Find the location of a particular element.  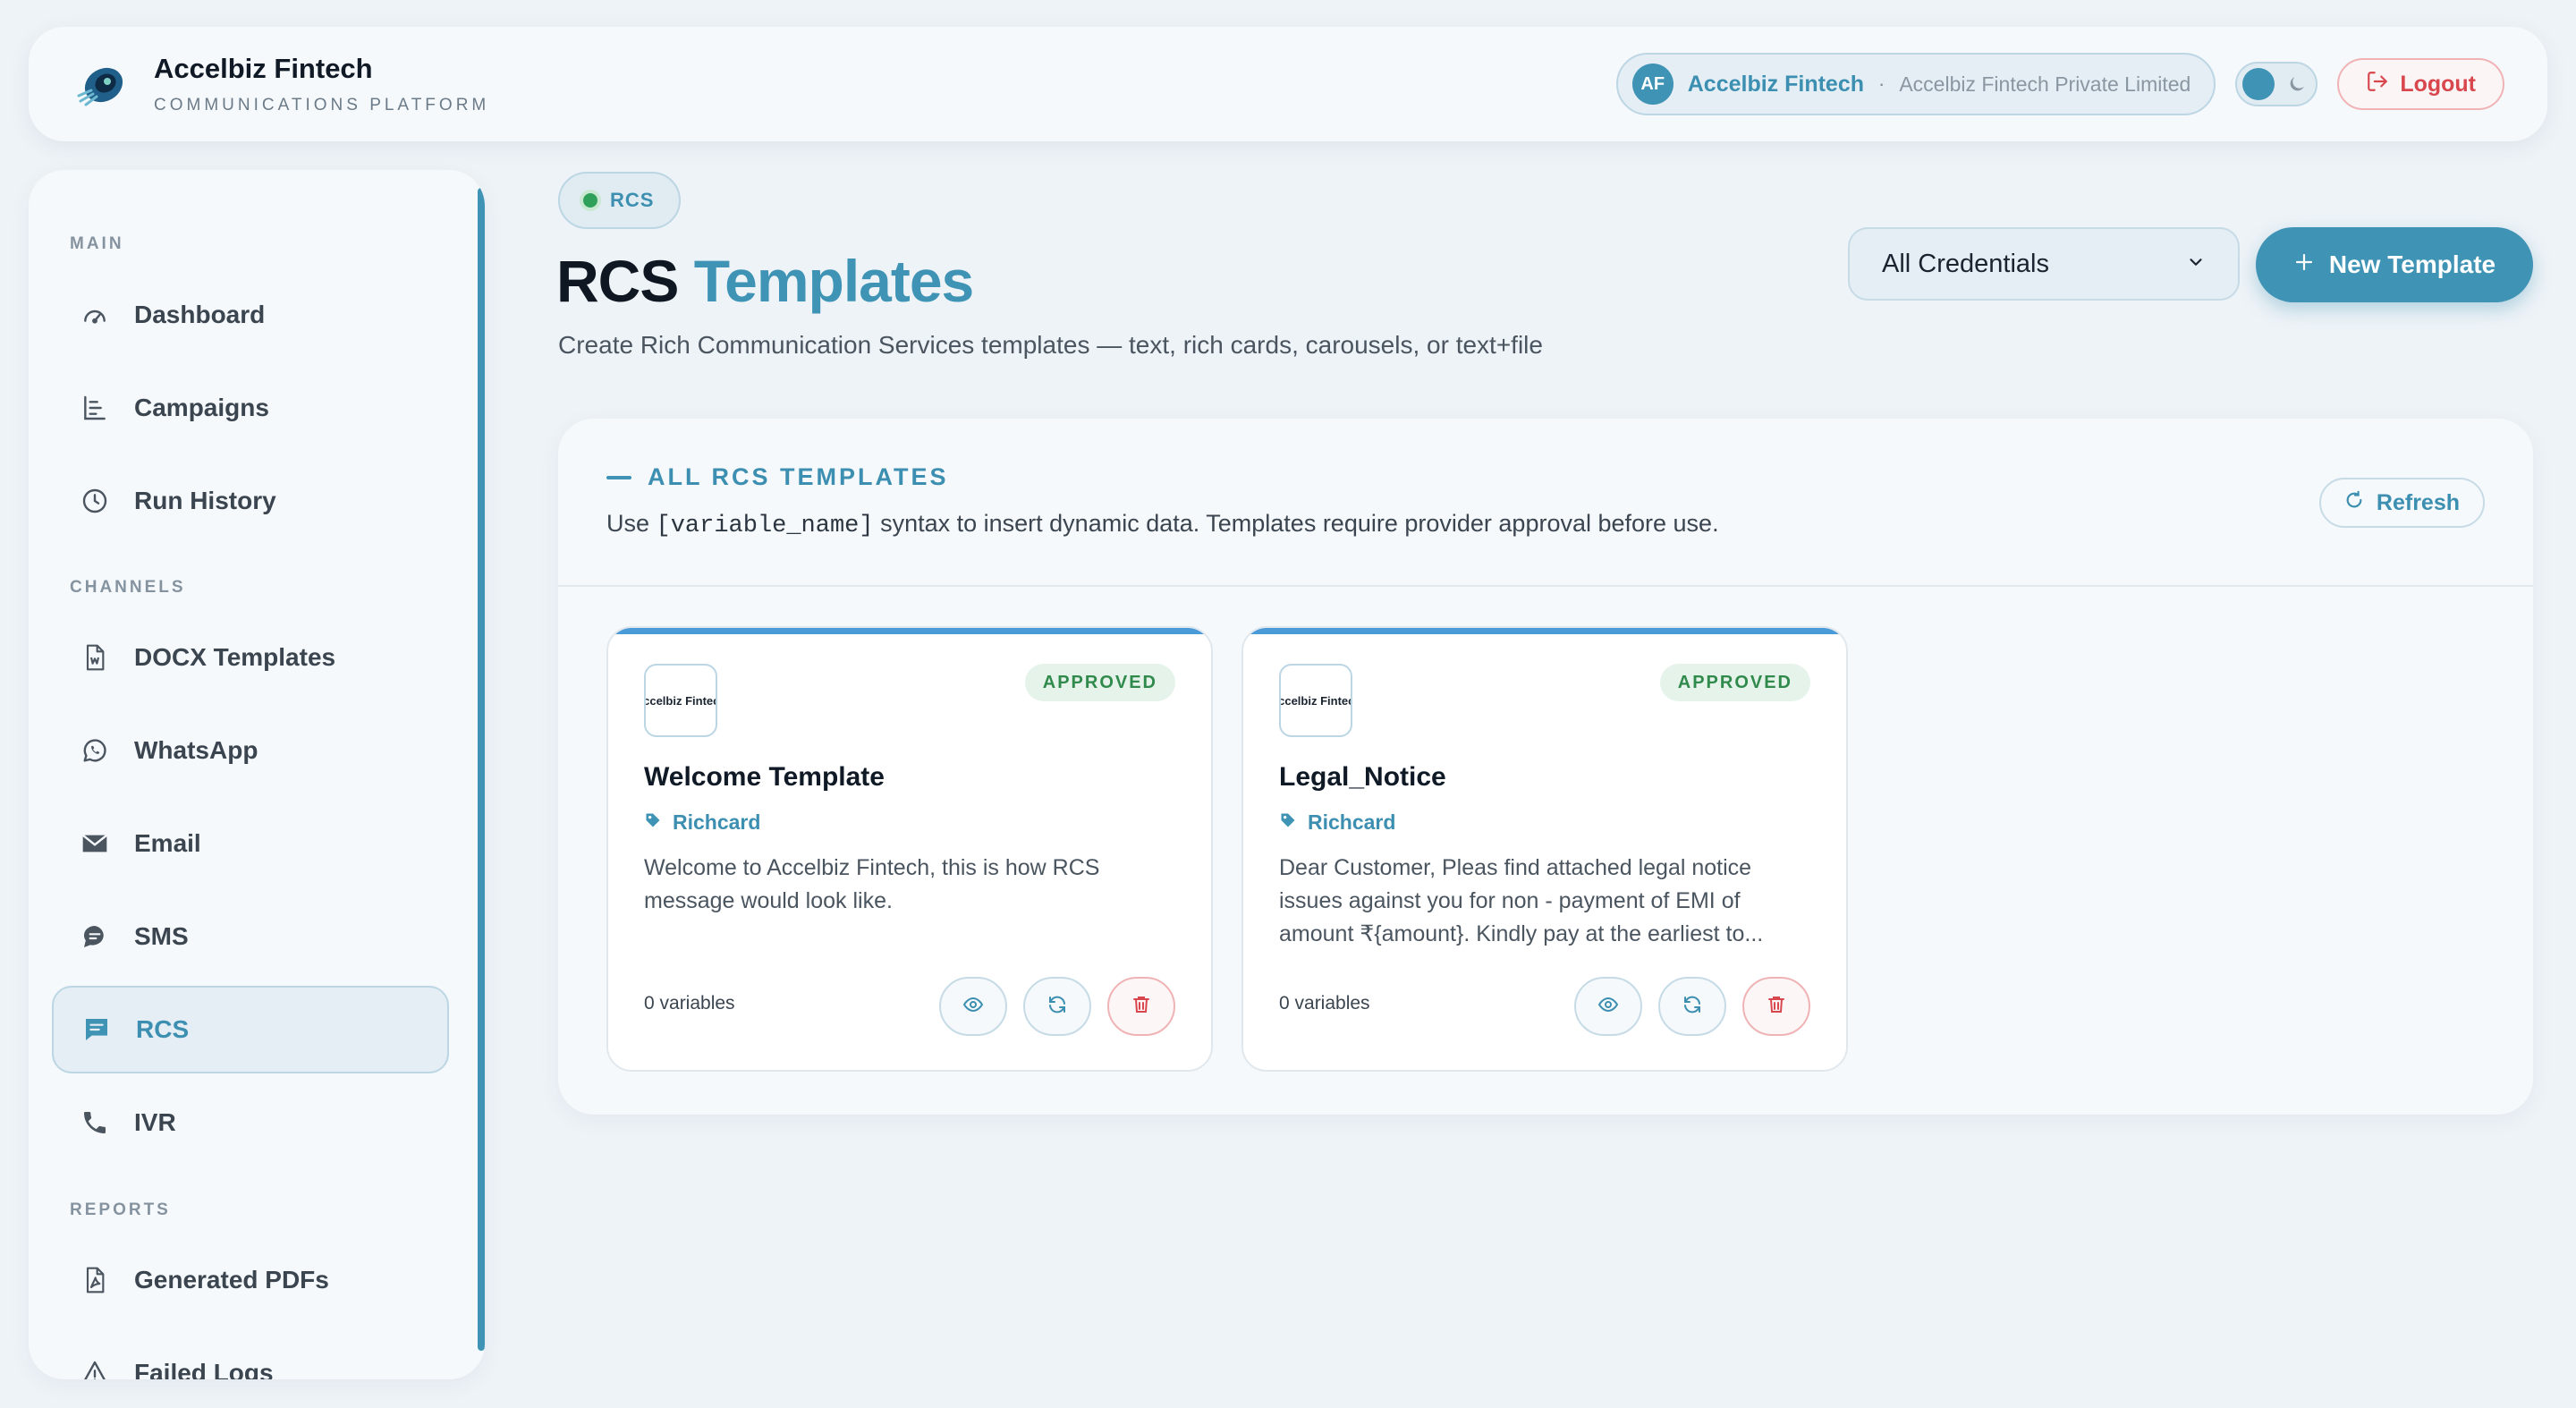

envelope-icon is located at coordinates (95, 843).